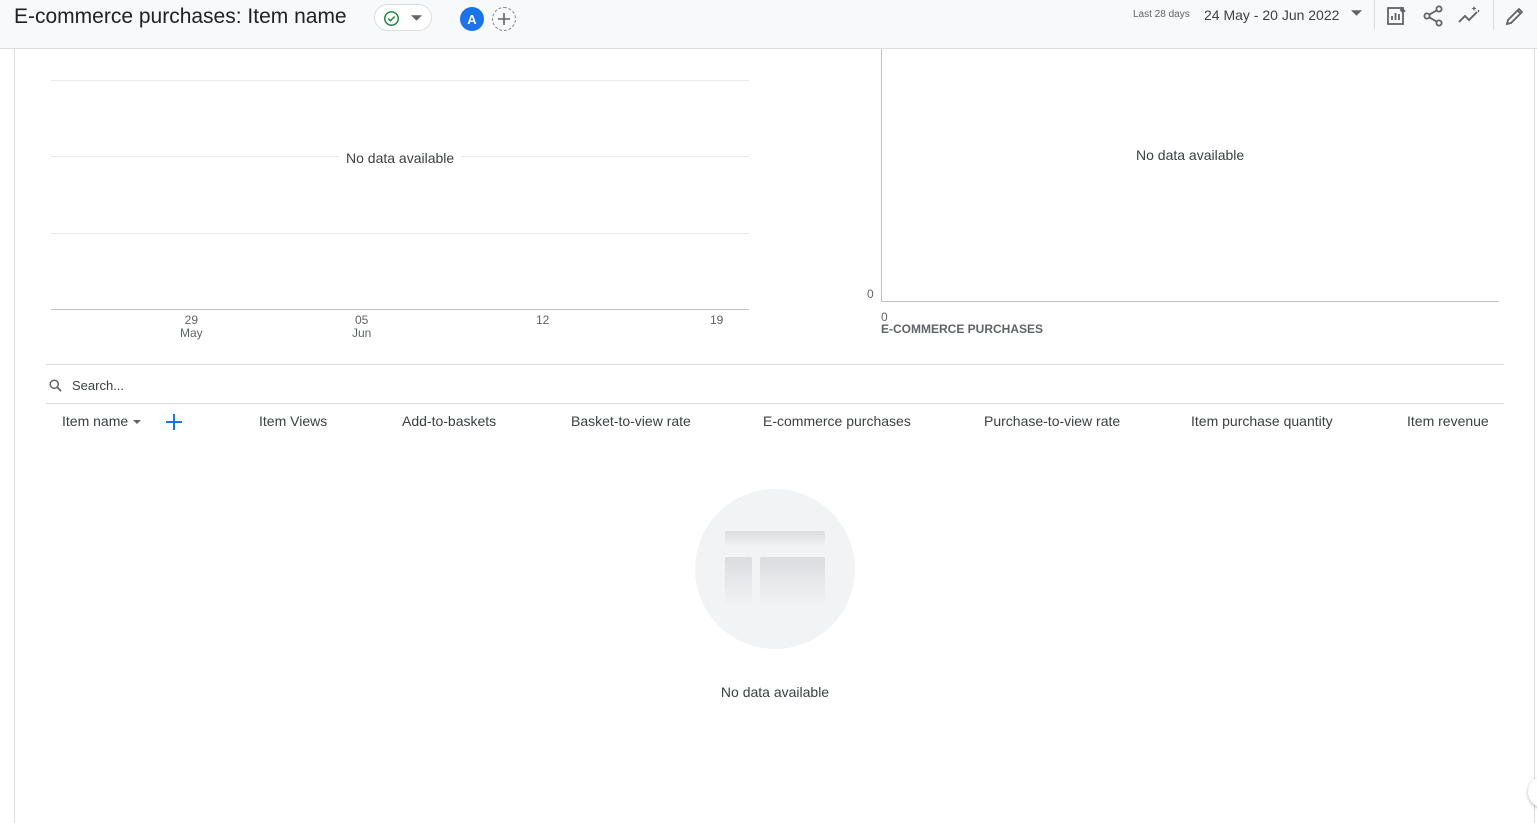 The image size is (1537, 823). What do you see at coordinates (631, 421) in the screenshot?
I see `column-header-basket-to-view-rate: Basket-to-view rate` at bounding box center [631, 421].